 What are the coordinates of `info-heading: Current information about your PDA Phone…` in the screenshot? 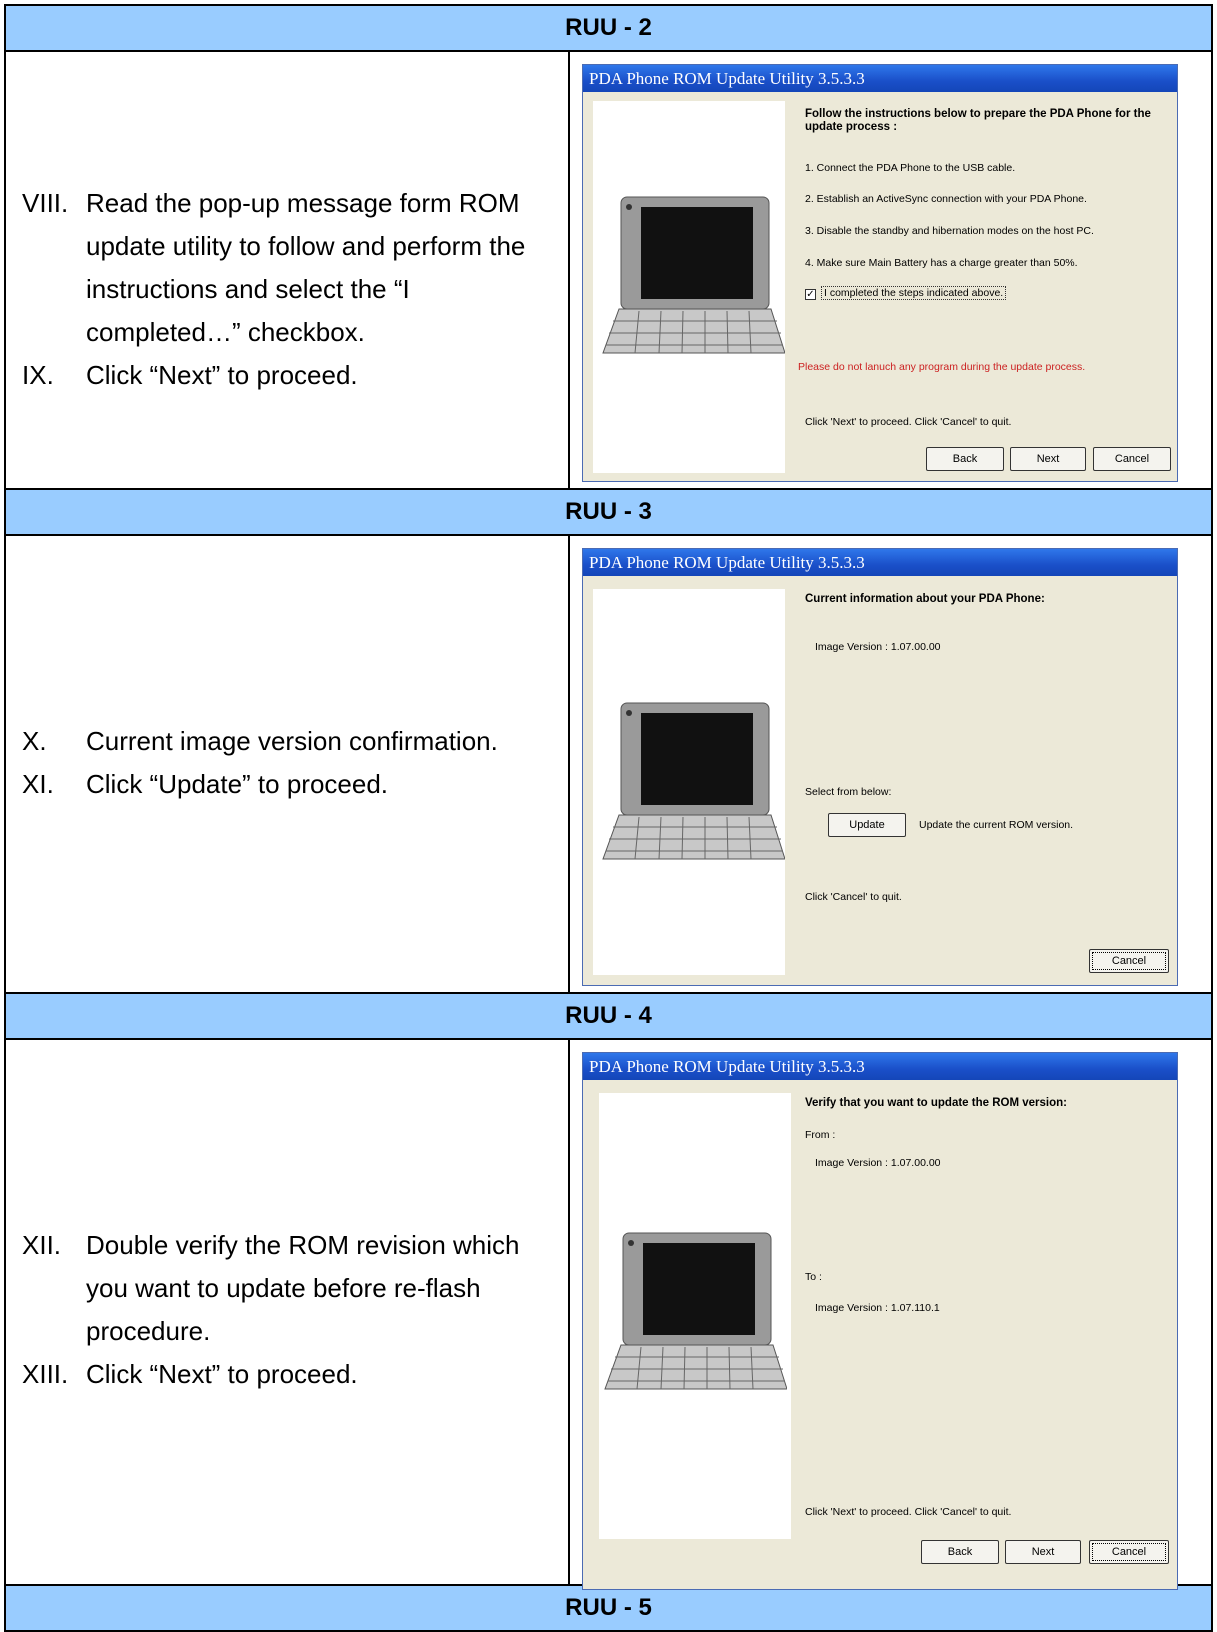 It's located at (925, 599).